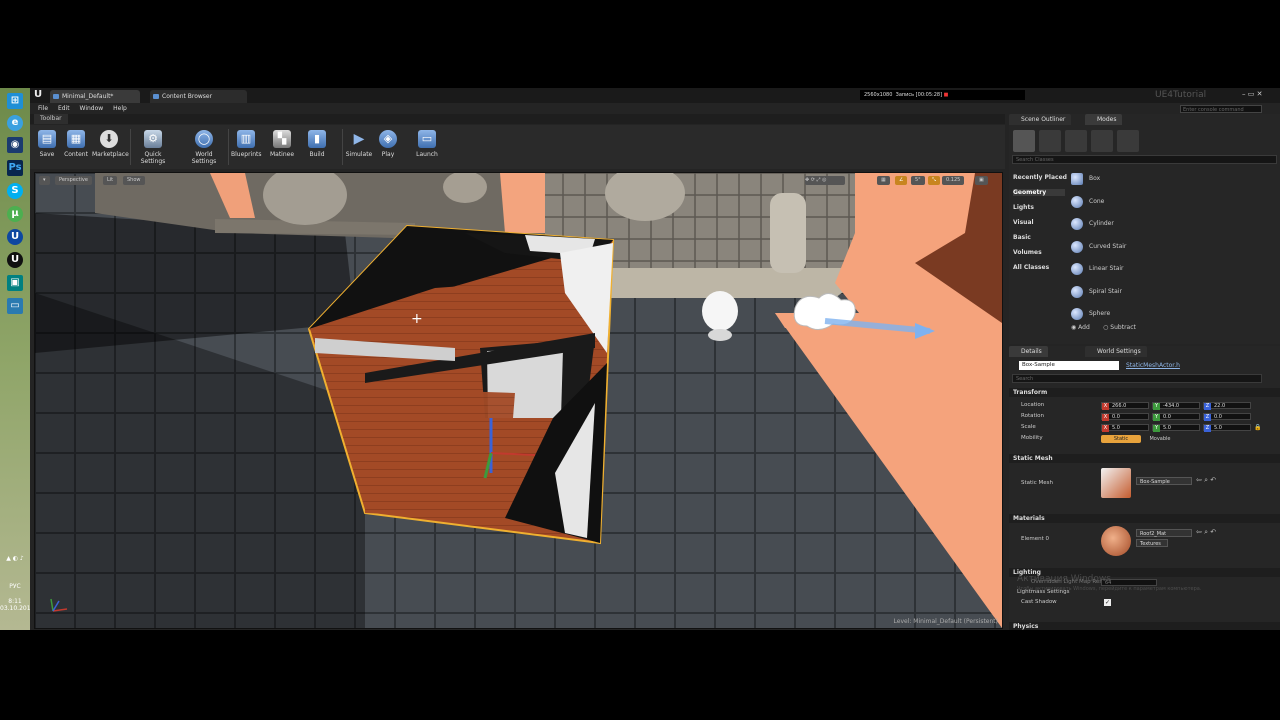 The width and height of the screenshot is (1280, 720). Describe the element at coordinates (1153, 365) in the screenshot. I see `actor-class-link: StaticMeshActor.h` at that location.